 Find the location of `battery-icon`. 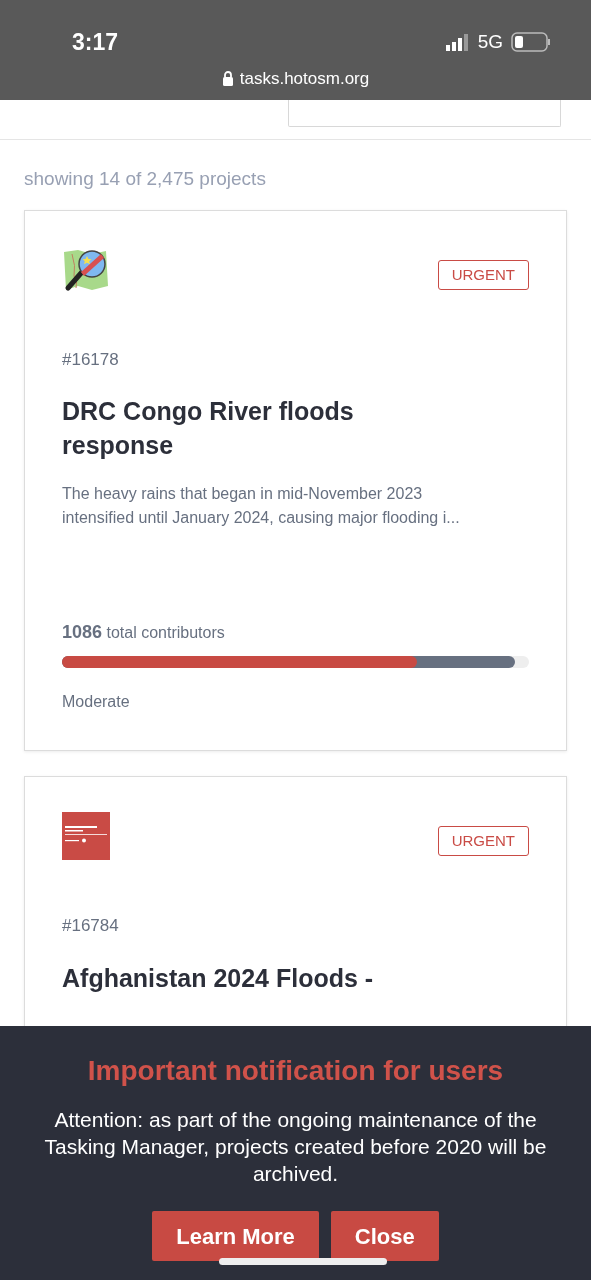

battery-icon is located at coordinates (531, 42).